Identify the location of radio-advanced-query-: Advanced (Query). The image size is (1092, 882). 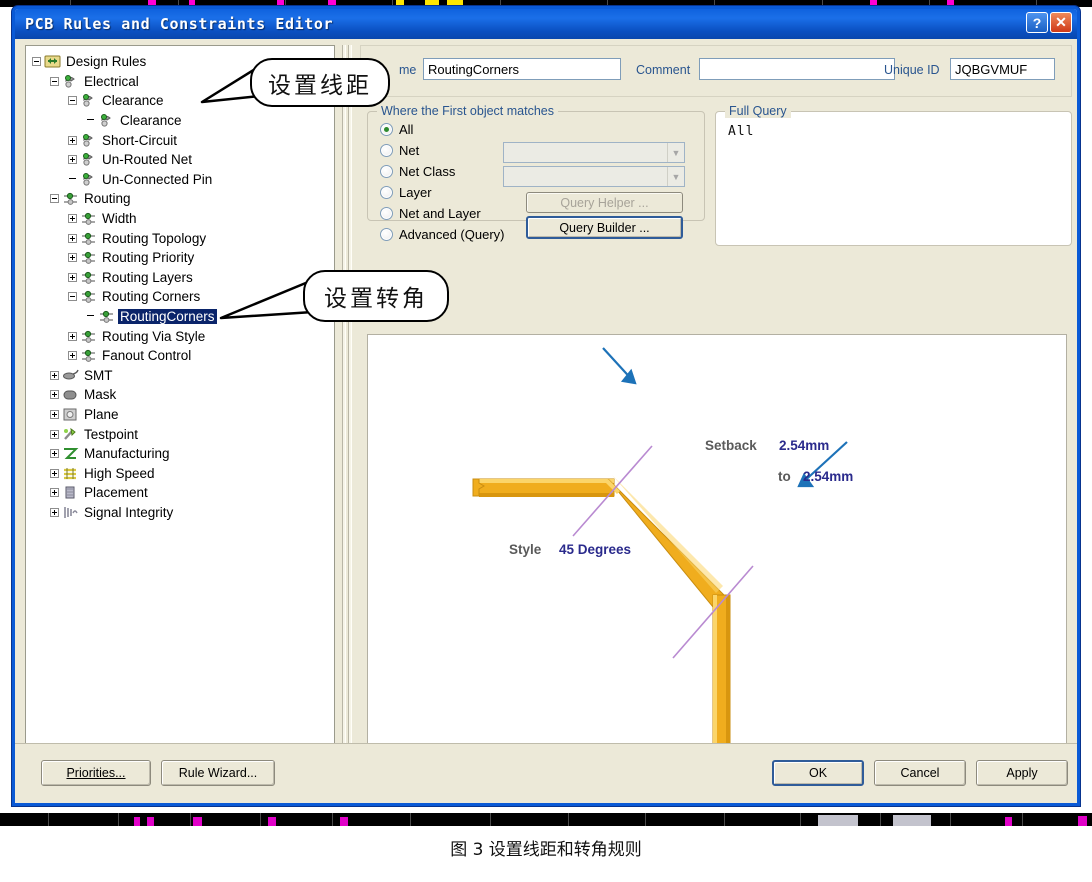
(442, 234).